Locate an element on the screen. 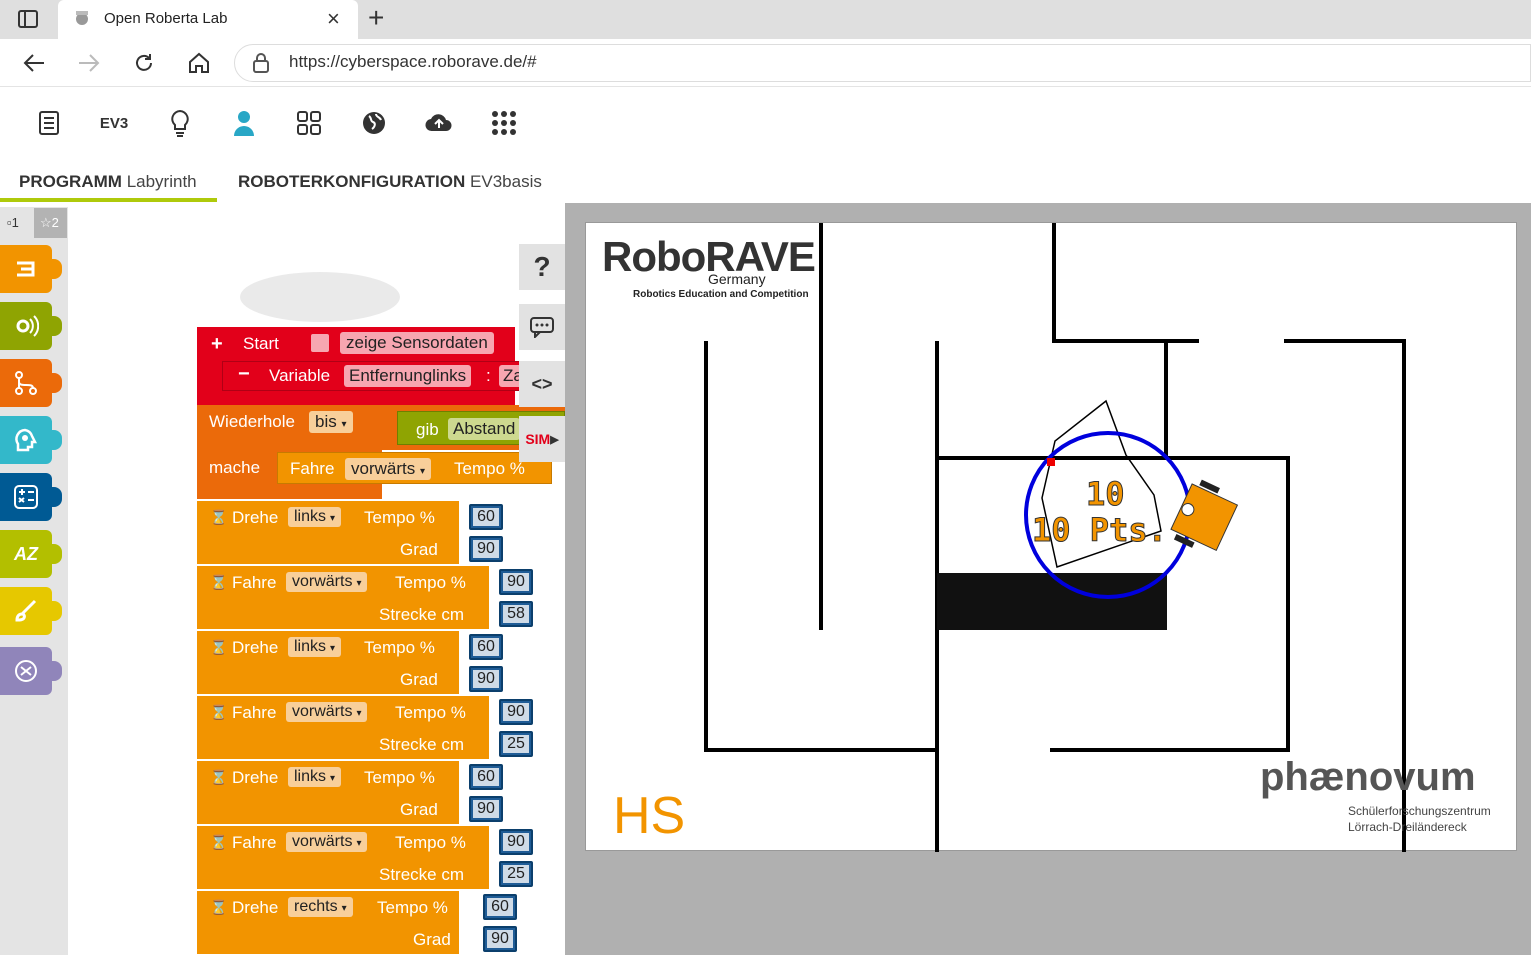 This screenshot has width=1531, height=955. category-variables is located at coordinates (31, 671).